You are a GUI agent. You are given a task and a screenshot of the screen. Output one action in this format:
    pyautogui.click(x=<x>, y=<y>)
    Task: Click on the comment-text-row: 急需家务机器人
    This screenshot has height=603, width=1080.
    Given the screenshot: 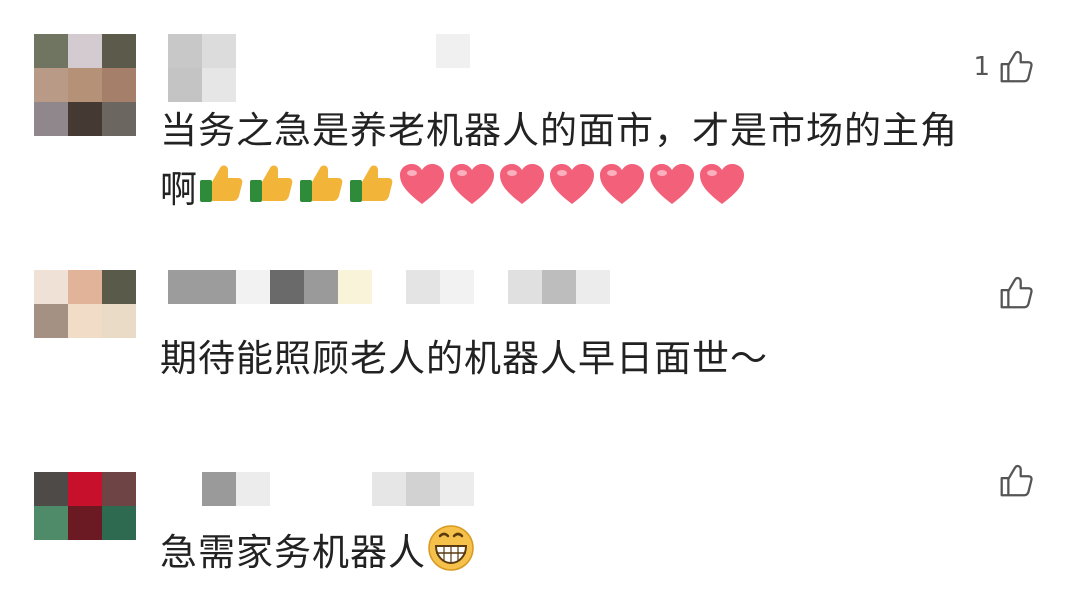 What is the action you would take?
    pyautogui.click(x=319, y=554)
    